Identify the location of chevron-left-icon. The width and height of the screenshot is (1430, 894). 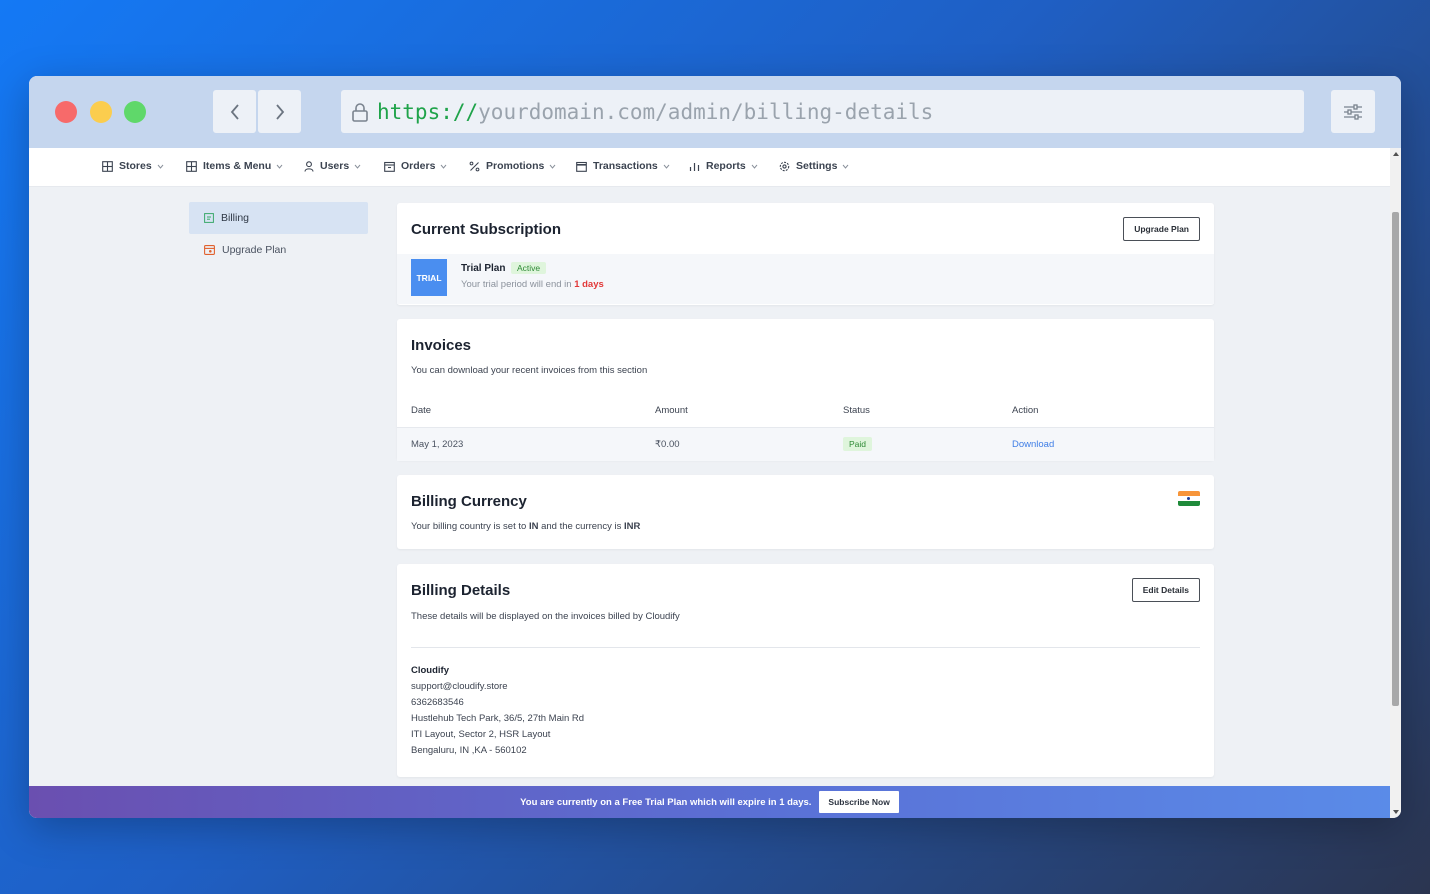
(234, 111).